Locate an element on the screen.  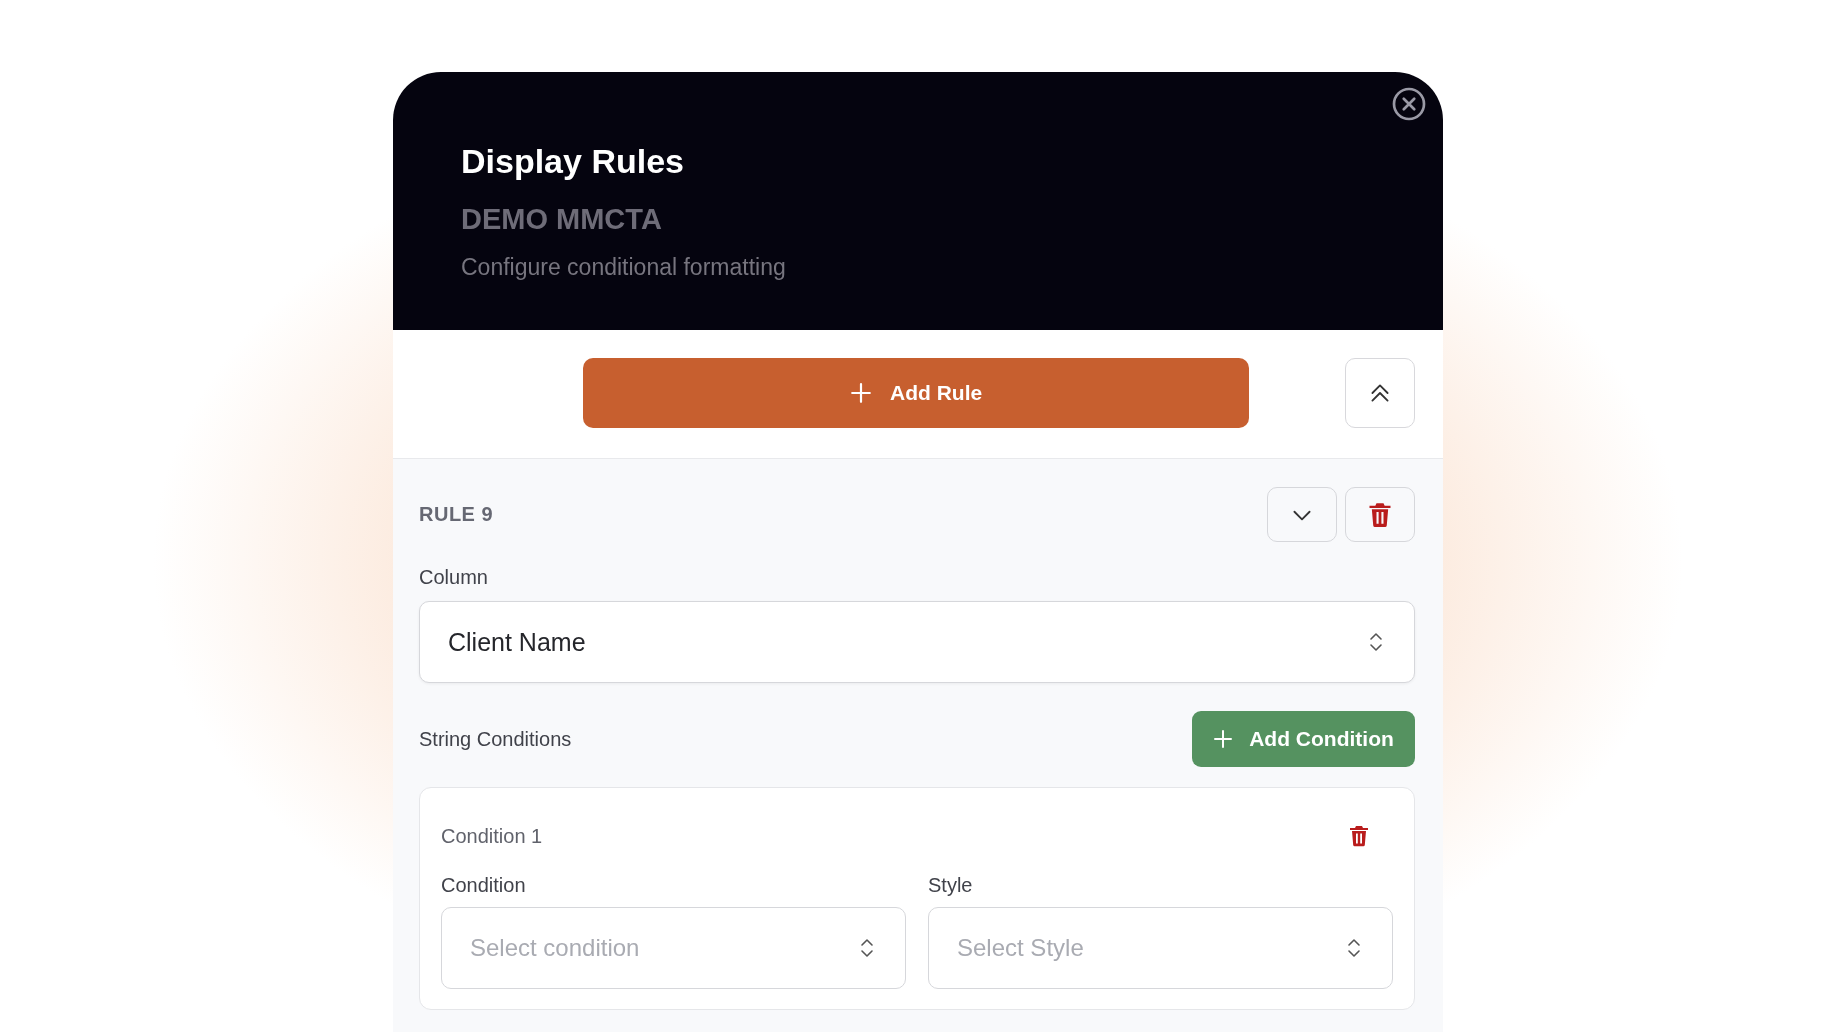
trash-icon is located at coordinates (1359, 836).